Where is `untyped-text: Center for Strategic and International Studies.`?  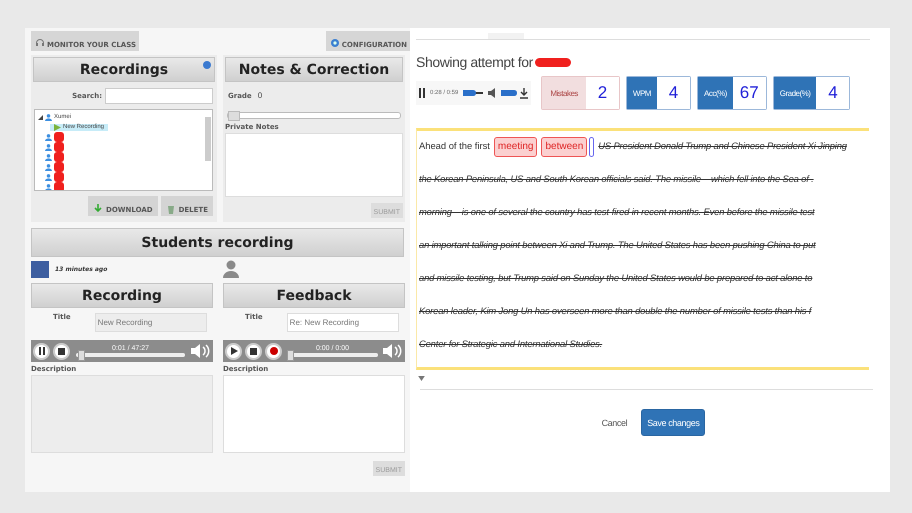
untyped-text: Center for Strategic and International Studies. is located at coordinates (510, 344).